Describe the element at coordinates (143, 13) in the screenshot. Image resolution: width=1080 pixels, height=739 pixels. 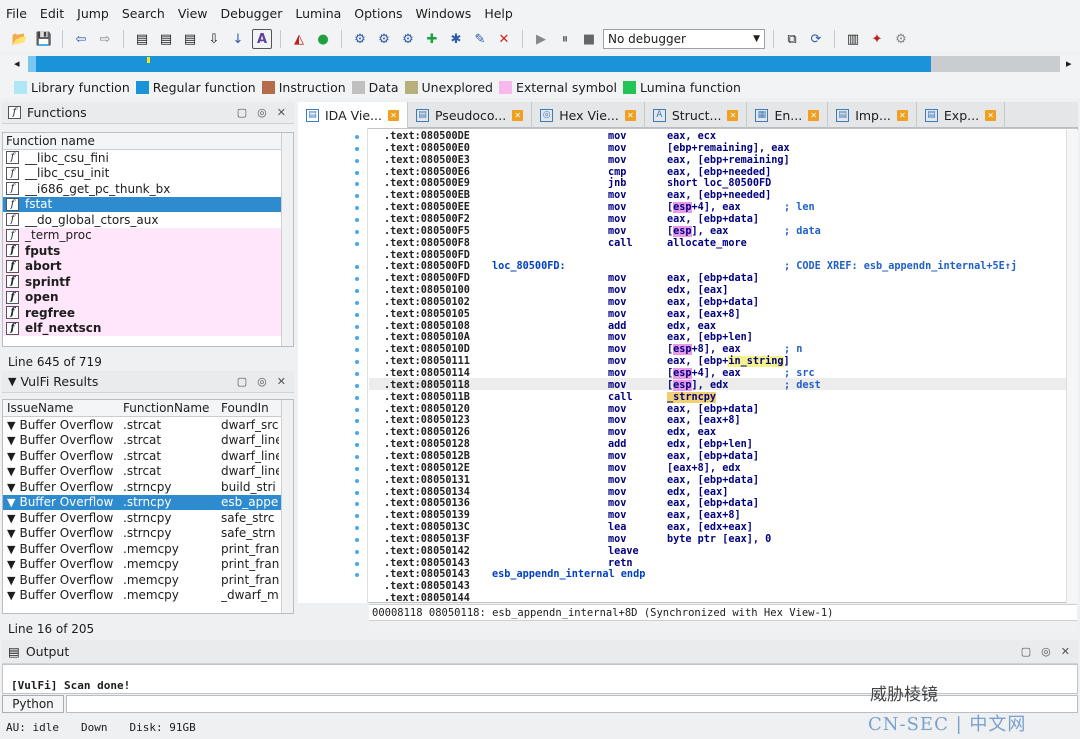
I see `menu-item-search: Search` at that location.